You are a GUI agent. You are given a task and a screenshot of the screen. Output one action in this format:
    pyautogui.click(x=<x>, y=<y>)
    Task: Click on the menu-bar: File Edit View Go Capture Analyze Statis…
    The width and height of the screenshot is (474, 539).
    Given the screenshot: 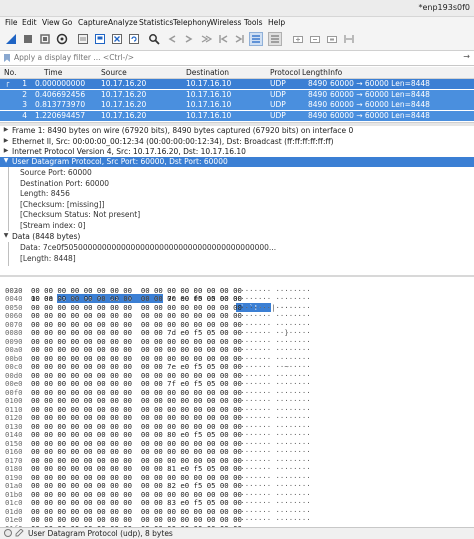 What is the action you would take?
    pyautogui.click(x=237, y=23)
    